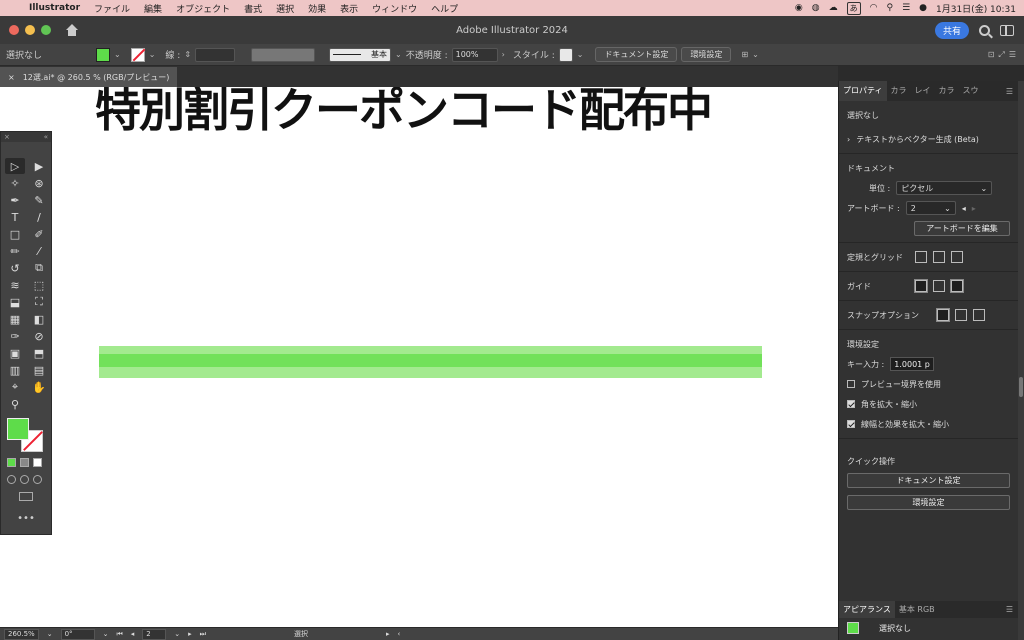 Image resolution: width=1024 pixels, height=640 pixels. What do you see at coordinates (928, 424) in the screenshot?
I see `scale-strokes-row: 線幅と効果を拡大・縮小` at bounding box center [928, 424].